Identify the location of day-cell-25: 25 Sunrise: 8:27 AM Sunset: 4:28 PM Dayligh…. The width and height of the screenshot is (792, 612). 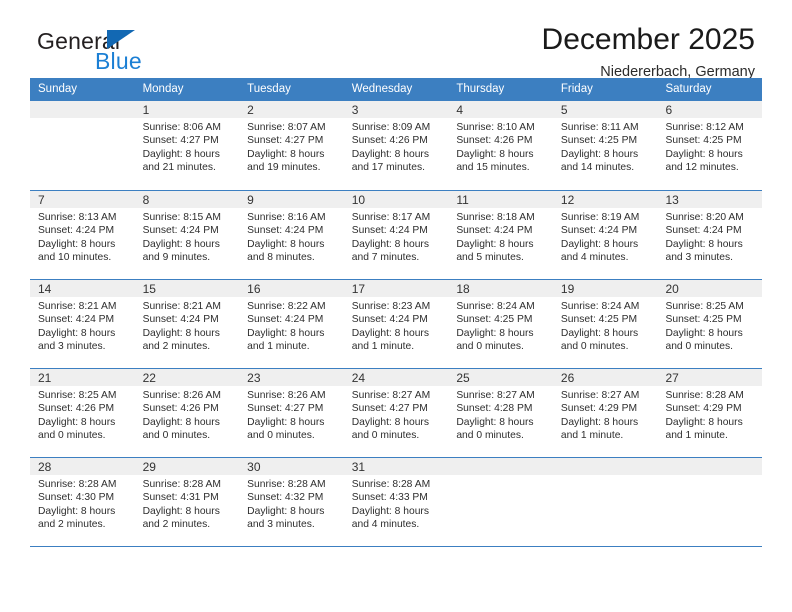
(500, 413).